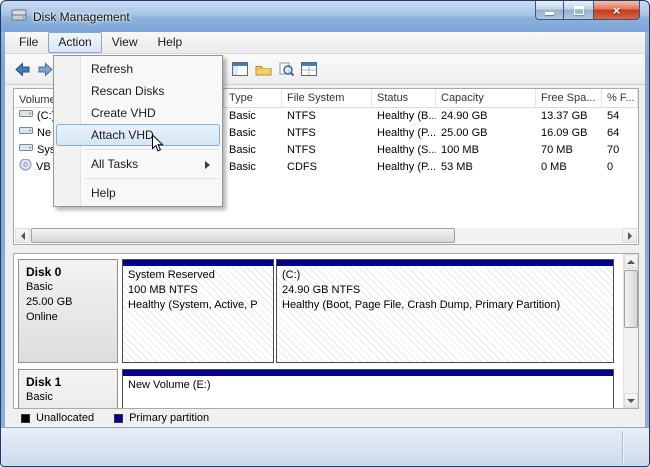 The height and width of the screenshot is (467, 650). Describe the element at coordinates (138, 135) in the screenshot. I see `menu-item-attach-vhd: Attach VHD` at that location.